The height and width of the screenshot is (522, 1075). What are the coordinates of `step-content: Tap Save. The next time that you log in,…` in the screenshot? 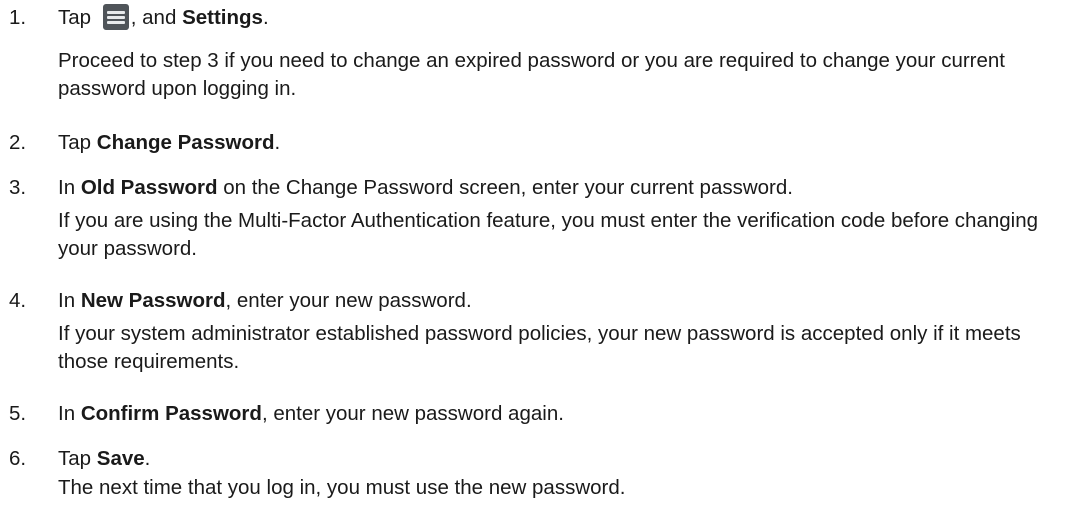 It's located at (563, 473).